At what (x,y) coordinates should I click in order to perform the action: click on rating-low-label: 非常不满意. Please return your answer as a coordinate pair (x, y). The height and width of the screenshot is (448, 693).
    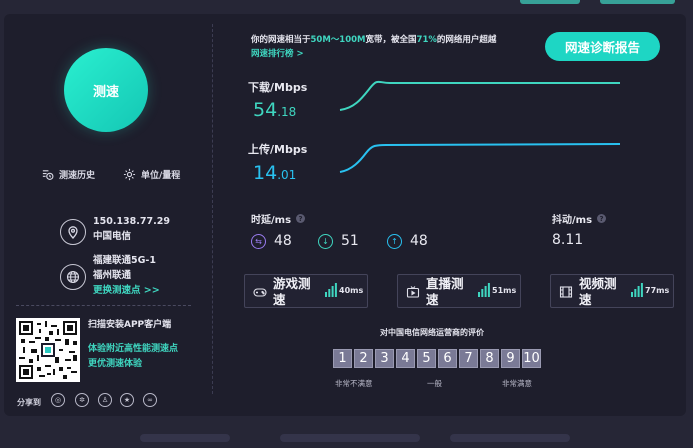
    Looking at the image, I should click on (354, 383).